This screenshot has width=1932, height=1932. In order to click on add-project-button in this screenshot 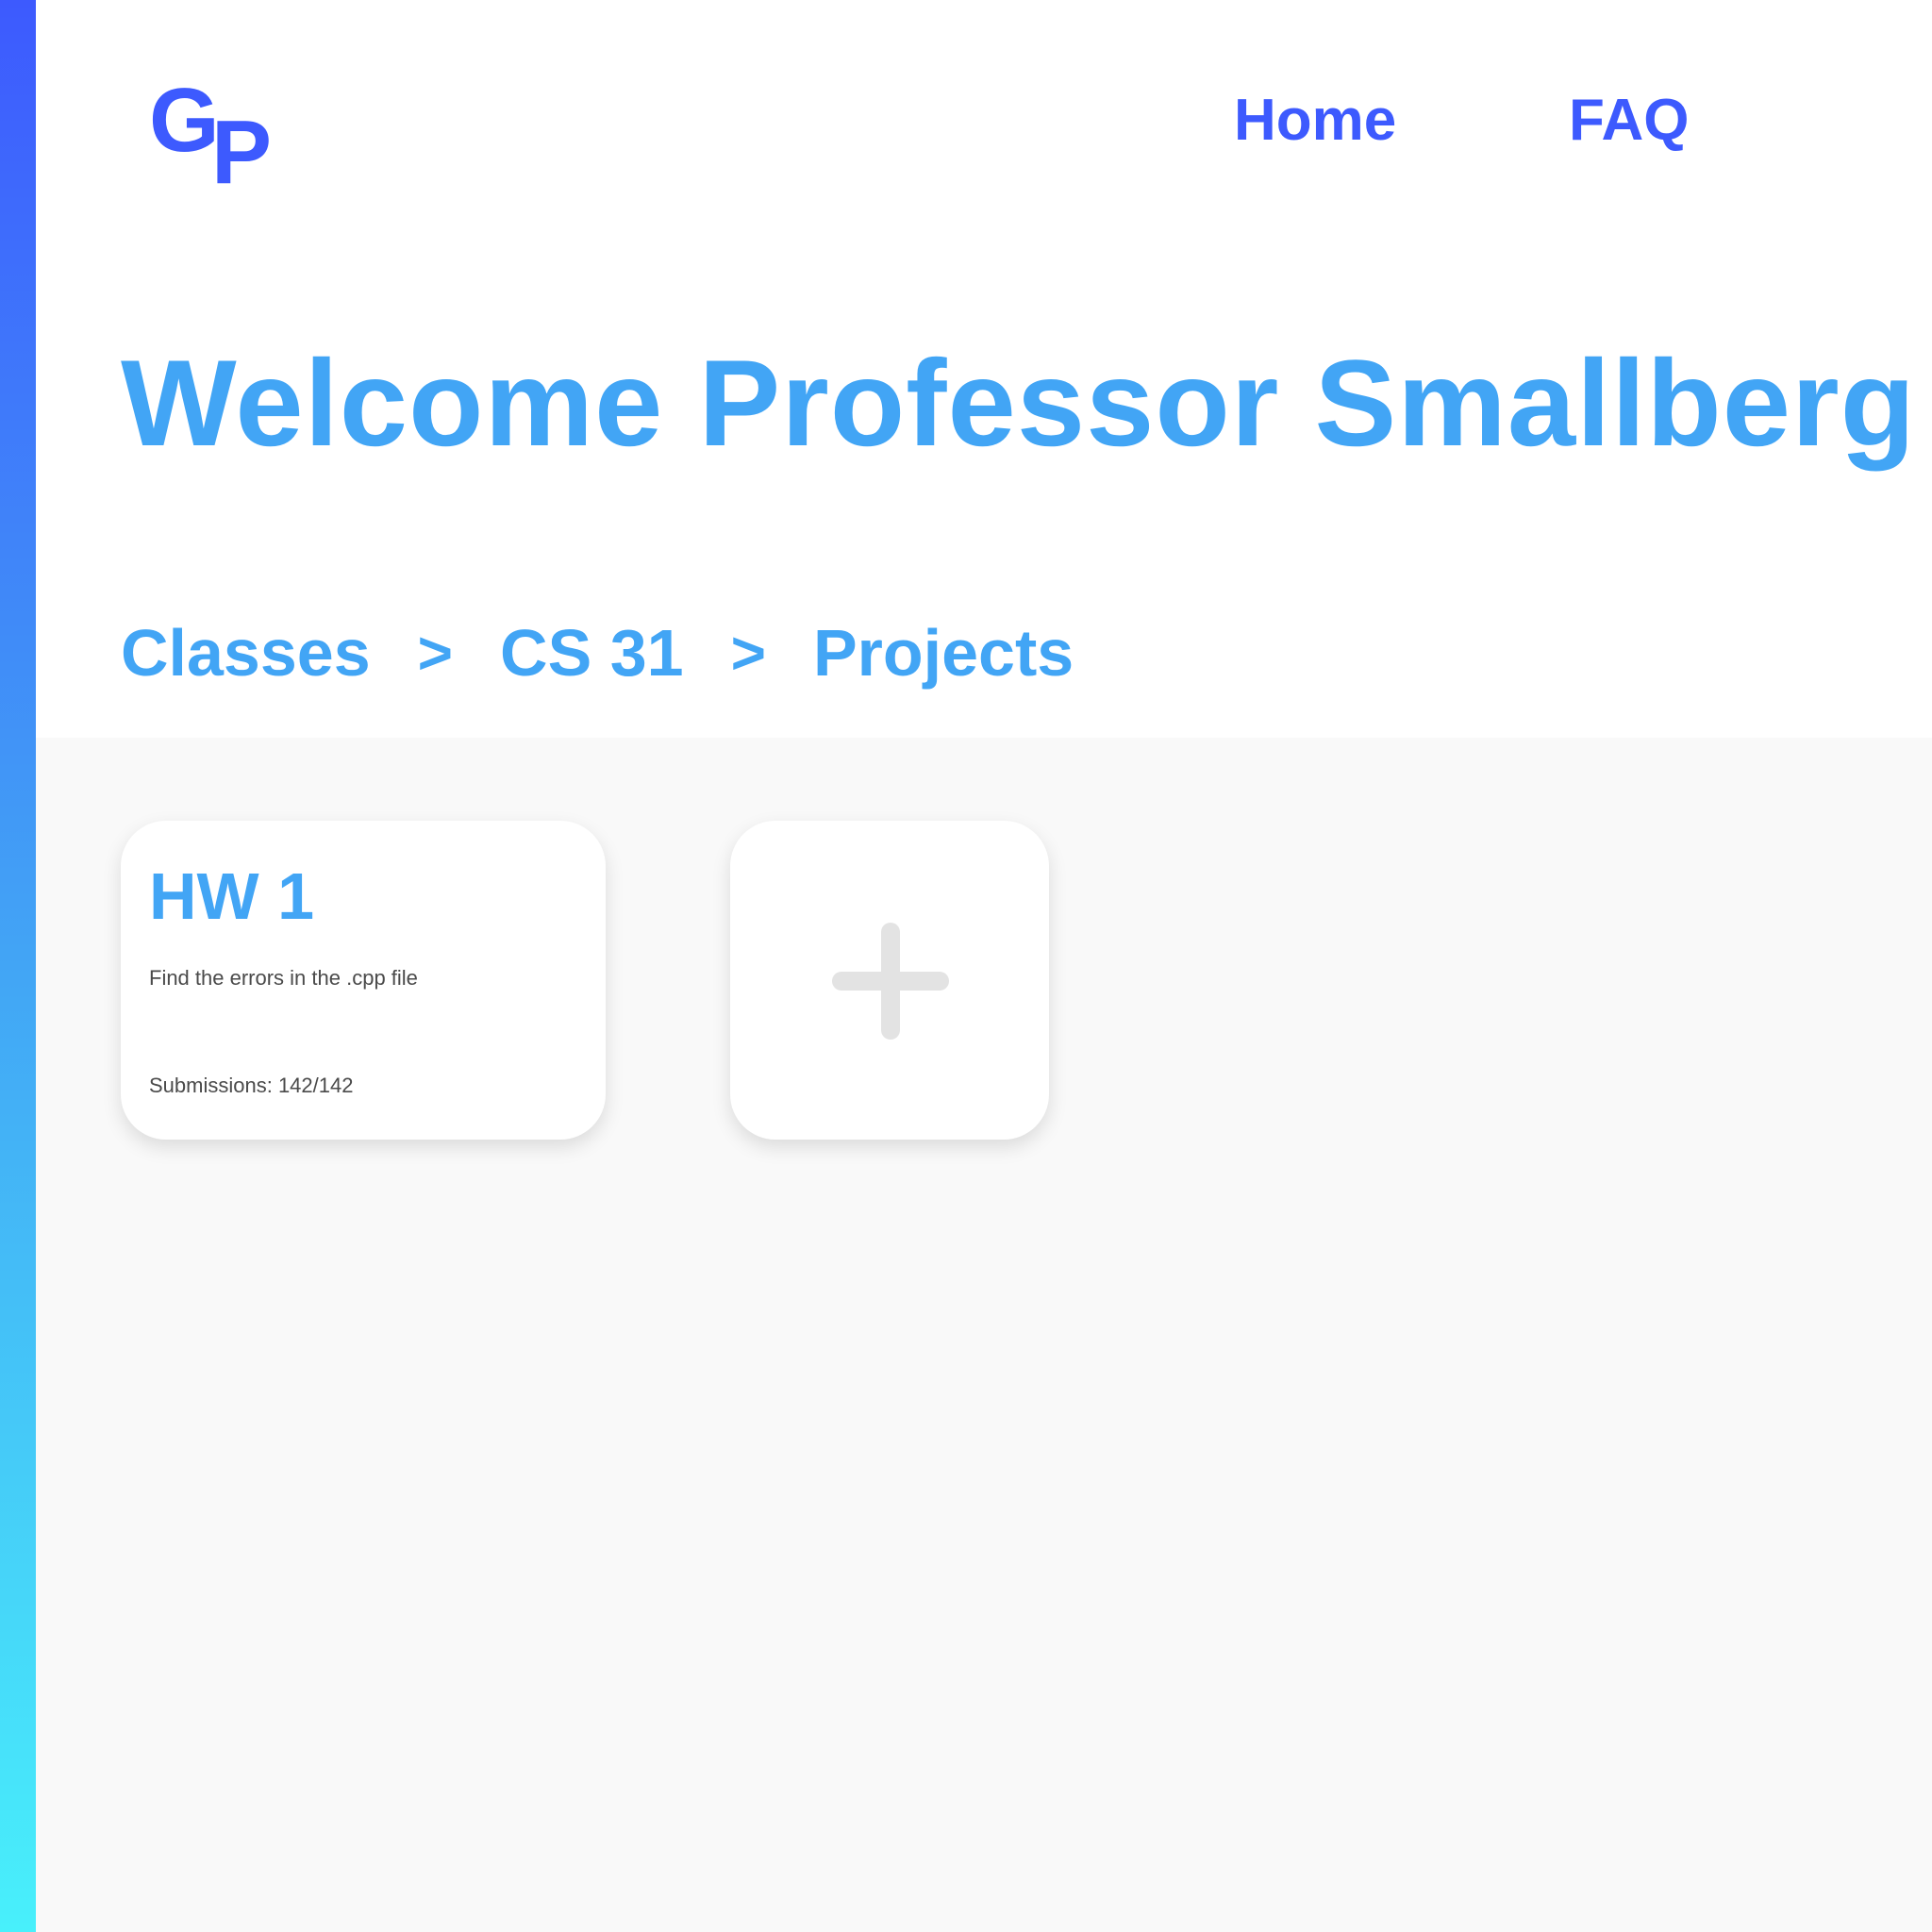, I will do `click(889, 981)`.